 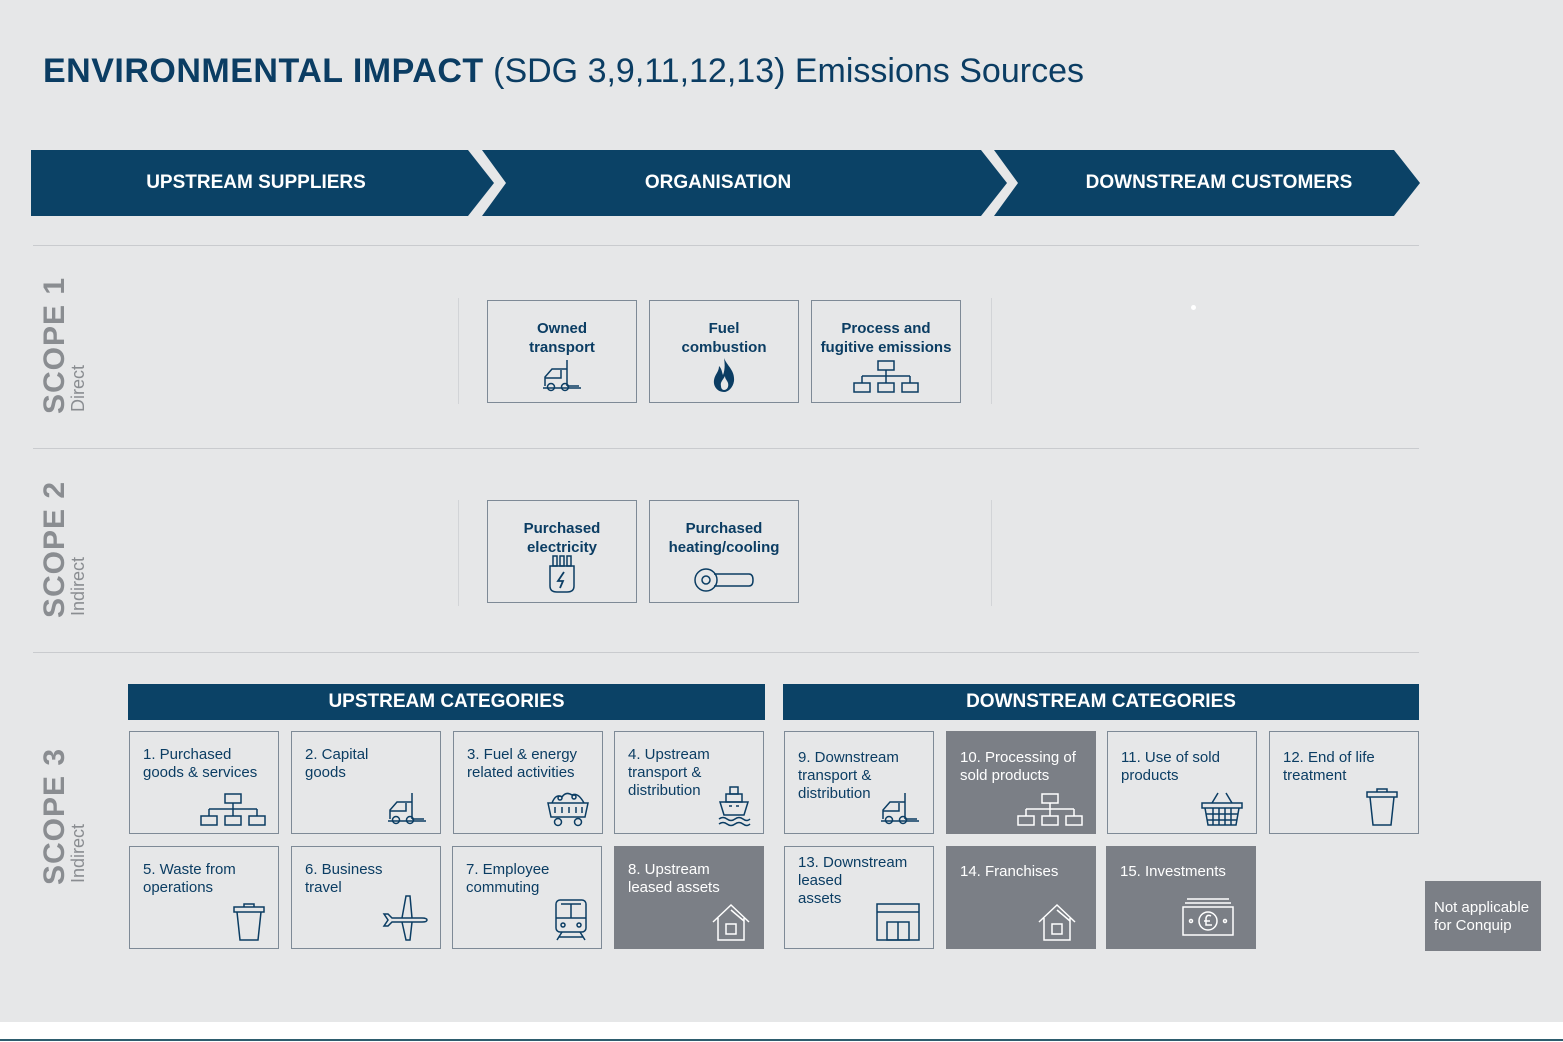 What do you see at coordinates (405, 918) in the screenshot?
I see `plane-icon` at bounding box center [405, 918].